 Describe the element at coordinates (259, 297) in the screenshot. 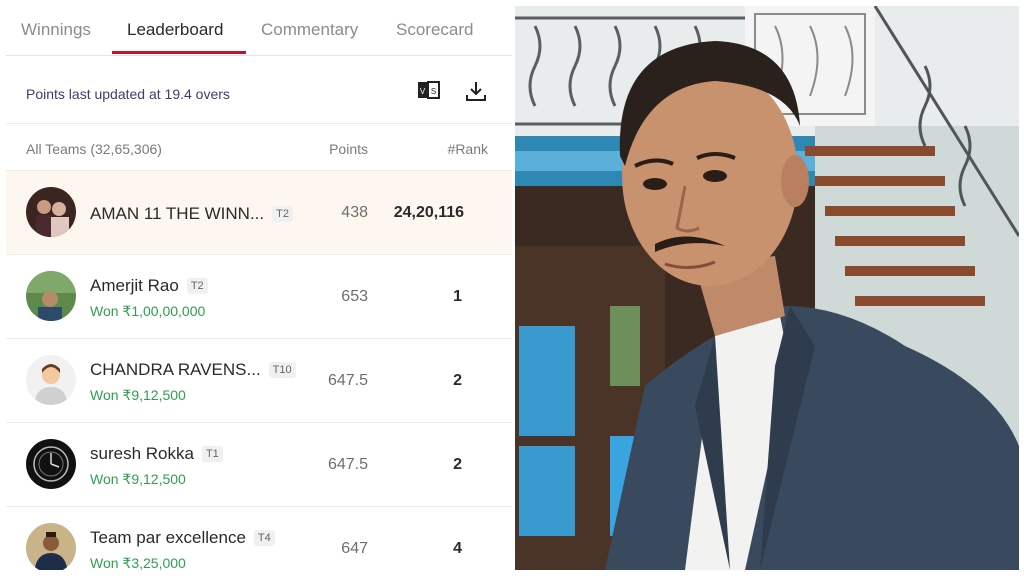

I see `table-row: Amerjit Rao T2 Won ₹1,00,00,000 653 1` at that location.